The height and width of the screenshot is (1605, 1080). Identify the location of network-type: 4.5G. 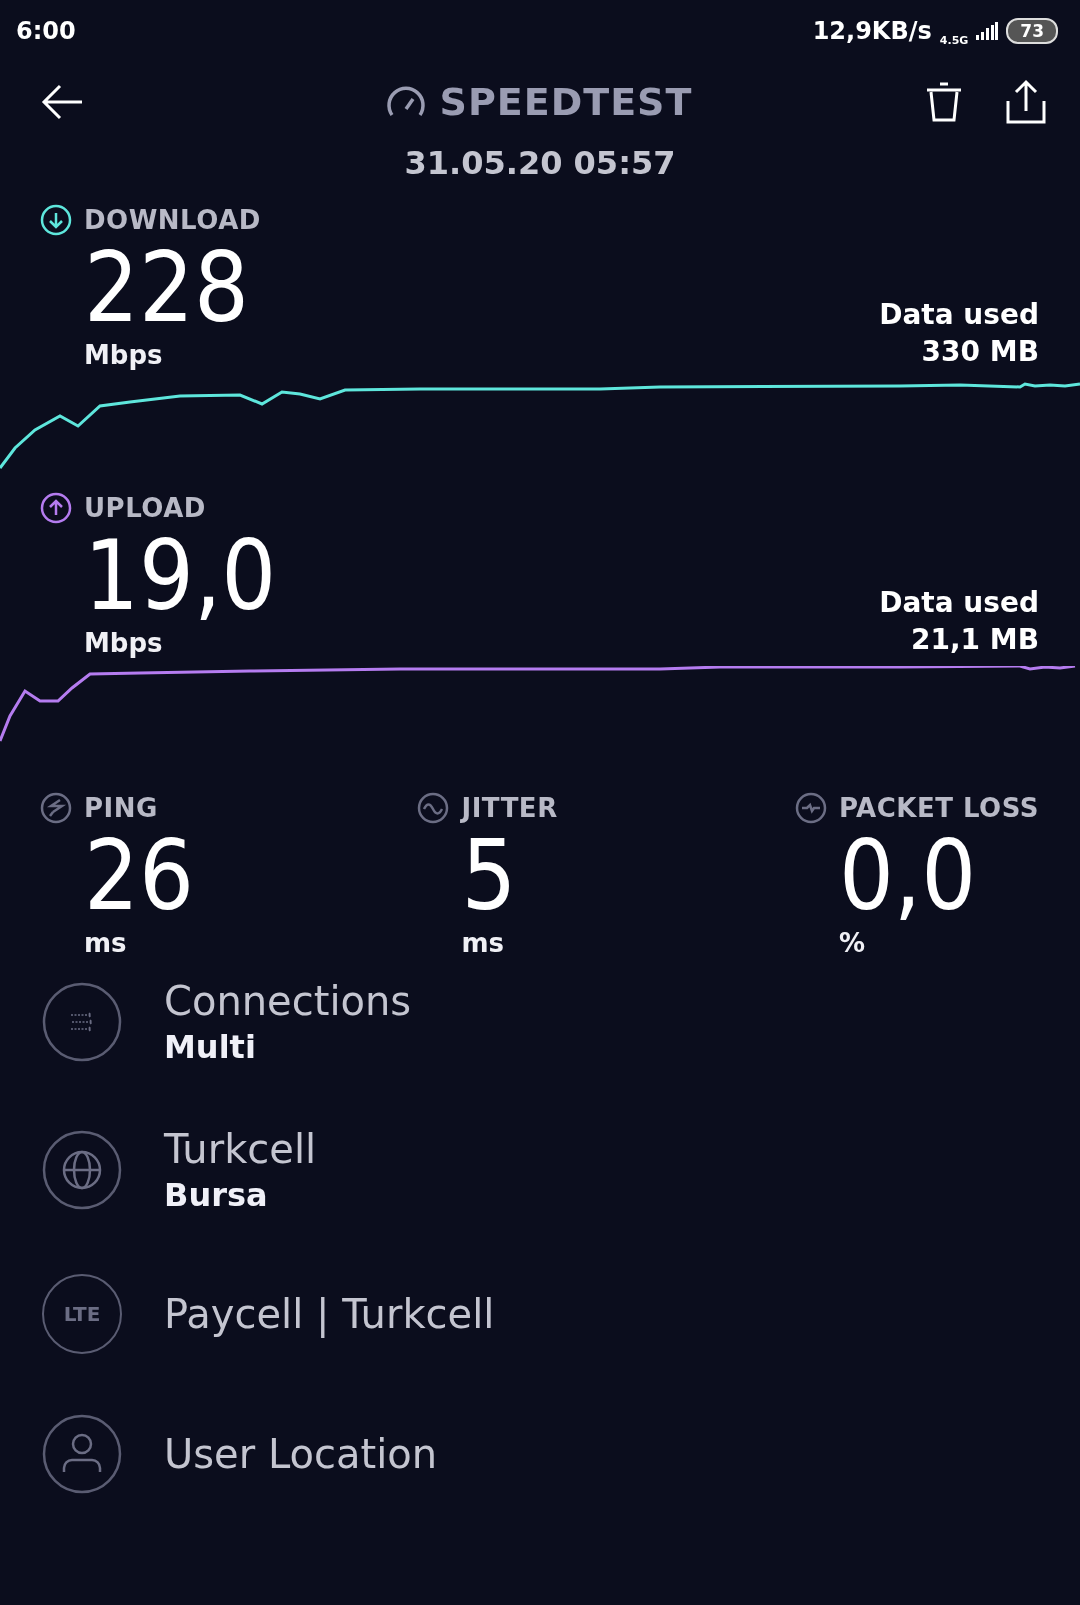
(954, 40).